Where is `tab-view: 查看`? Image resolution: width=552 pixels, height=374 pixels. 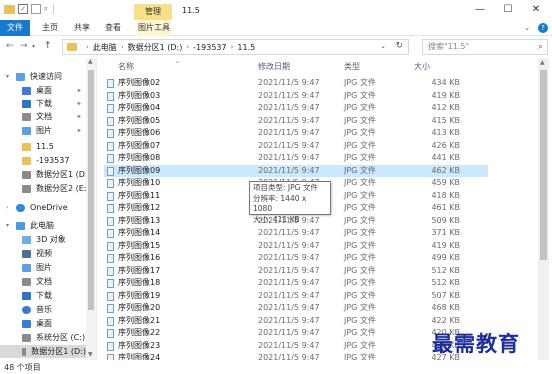 tab-view: 查看 is located at coordinates (113, 28).